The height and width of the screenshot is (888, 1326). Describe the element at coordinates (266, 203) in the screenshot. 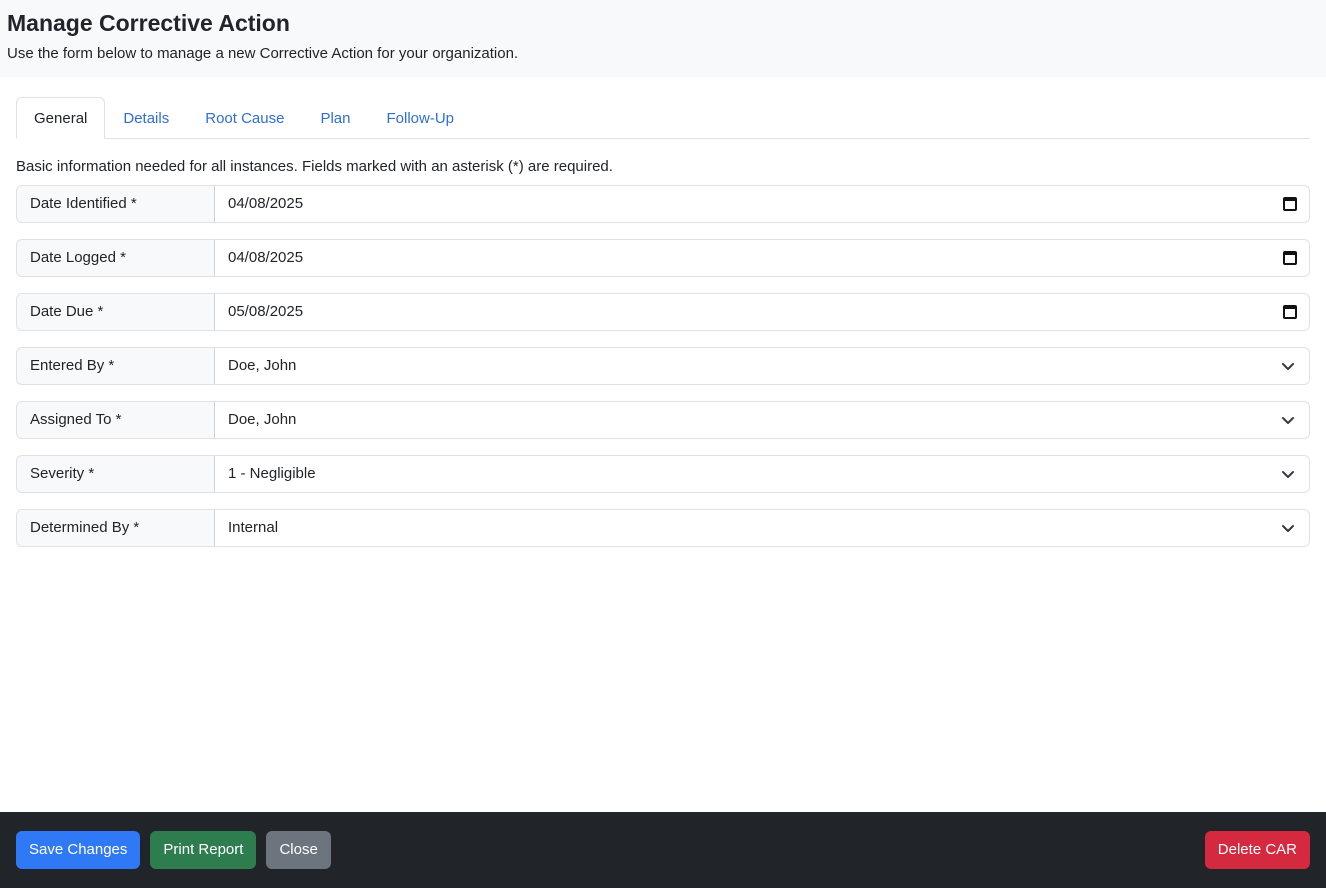

I see `date-identified-value: 04/08/2025` at that location.